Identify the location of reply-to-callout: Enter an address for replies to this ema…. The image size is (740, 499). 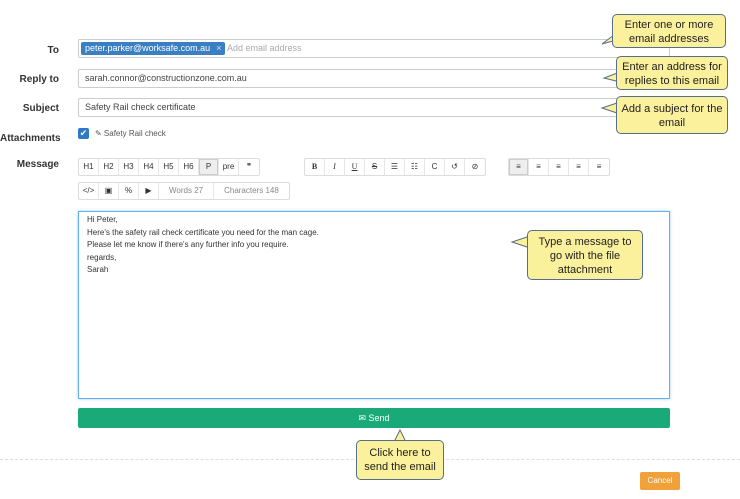
(672, 73).